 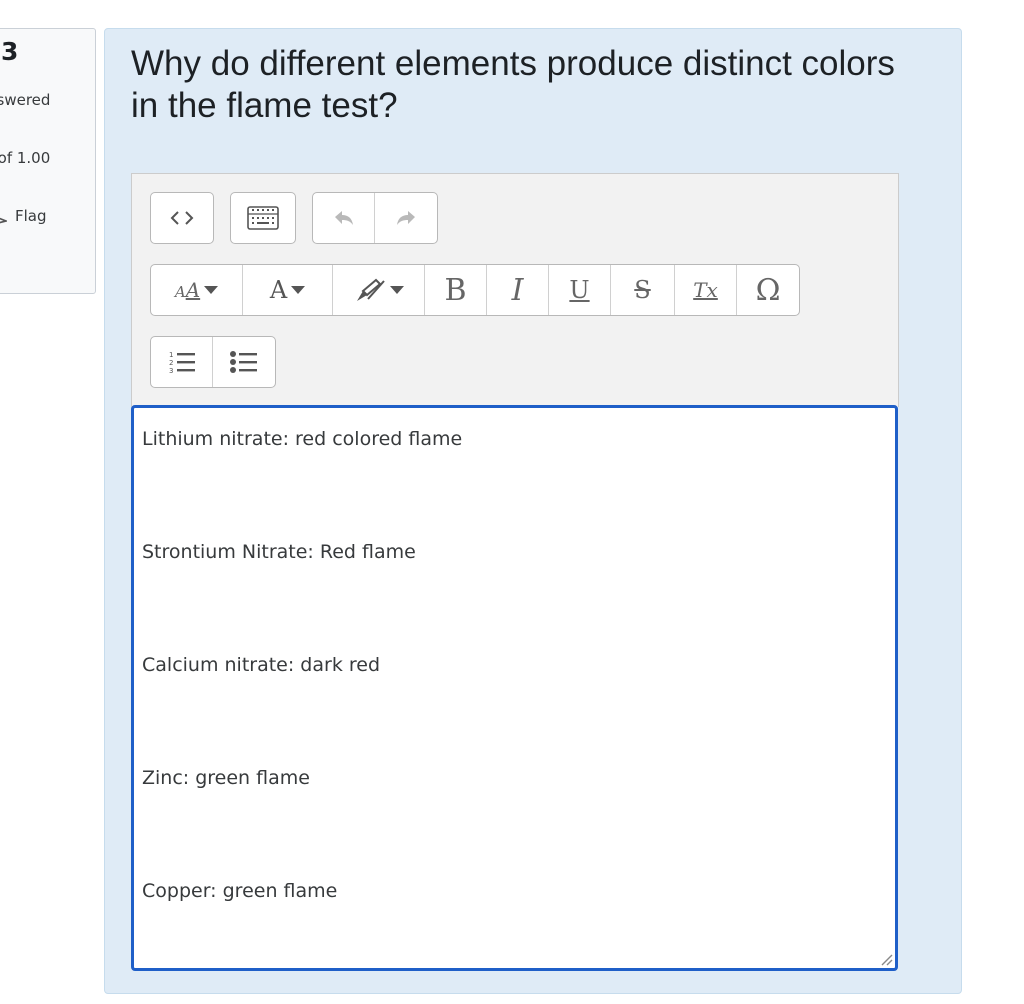 What do you see at coordinates (3, 220) in the screenshot?
I see `flag-icon` at bounding box center [3, 220].